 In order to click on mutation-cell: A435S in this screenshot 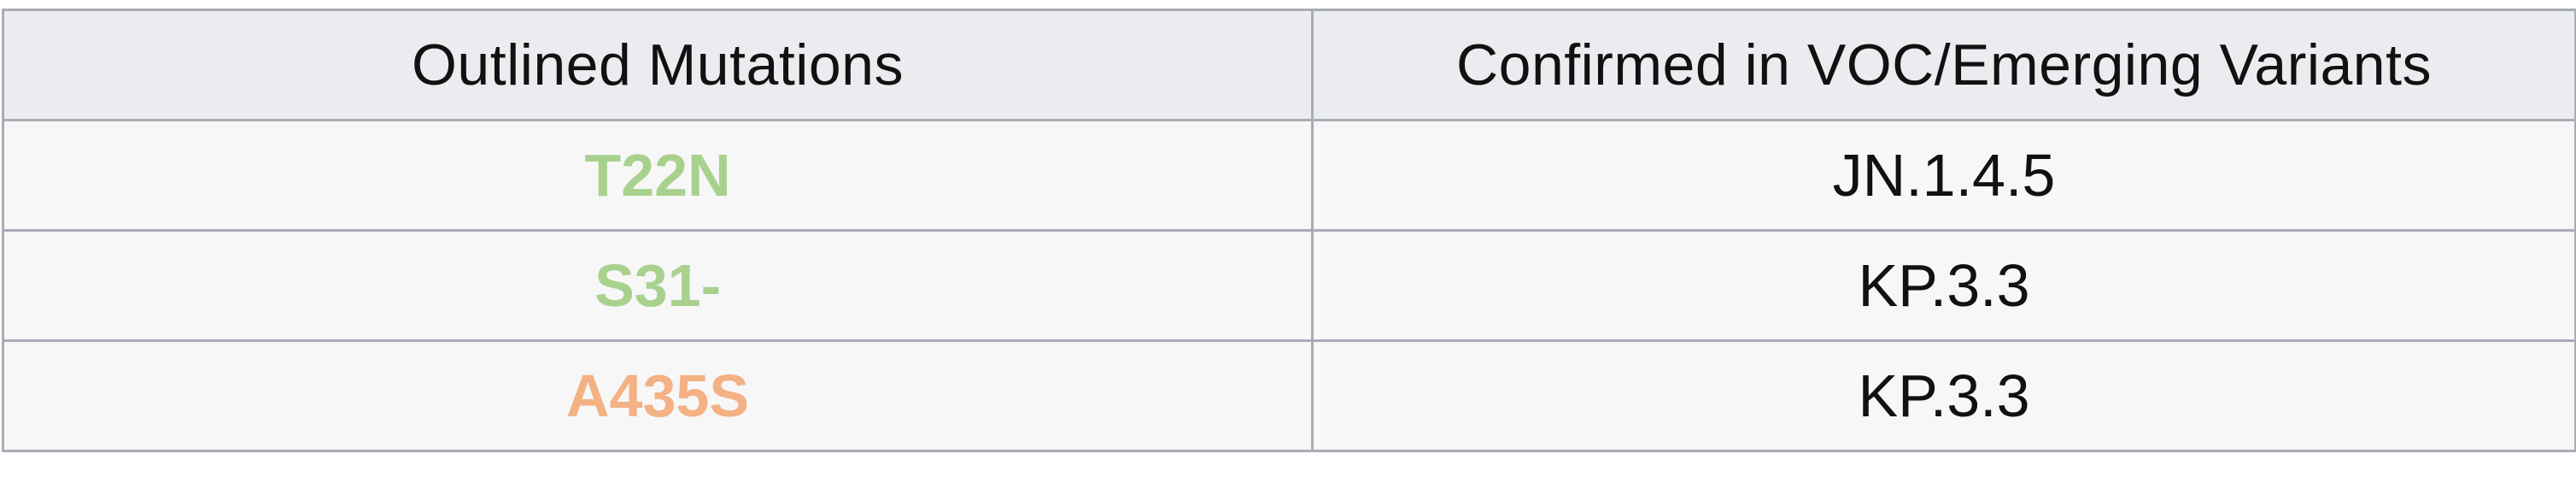, I will do `click(658, 396)`.